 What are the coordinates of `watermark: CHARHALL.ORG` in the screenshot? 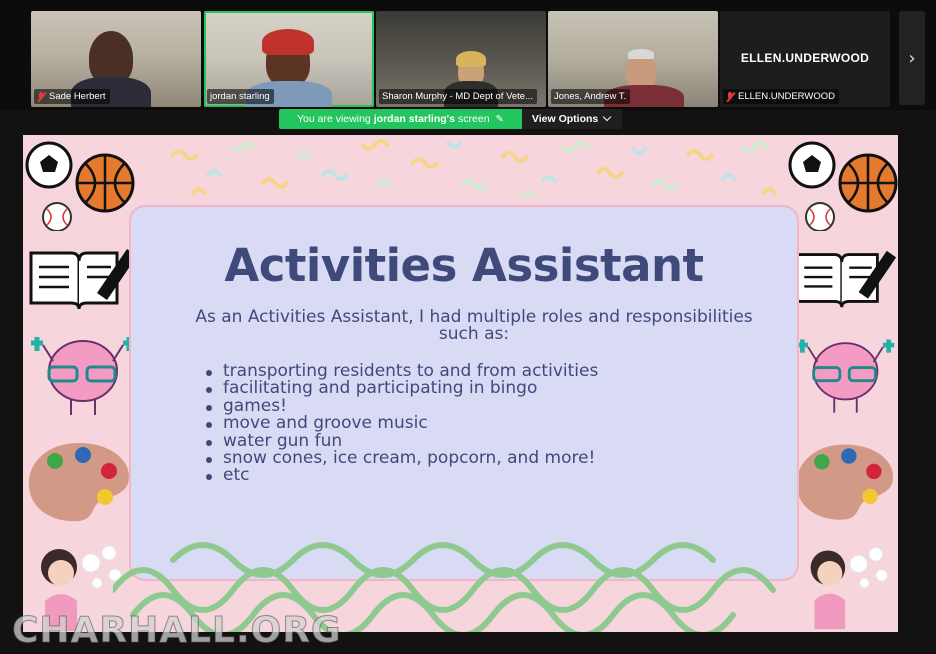 It's located at (177, 631).